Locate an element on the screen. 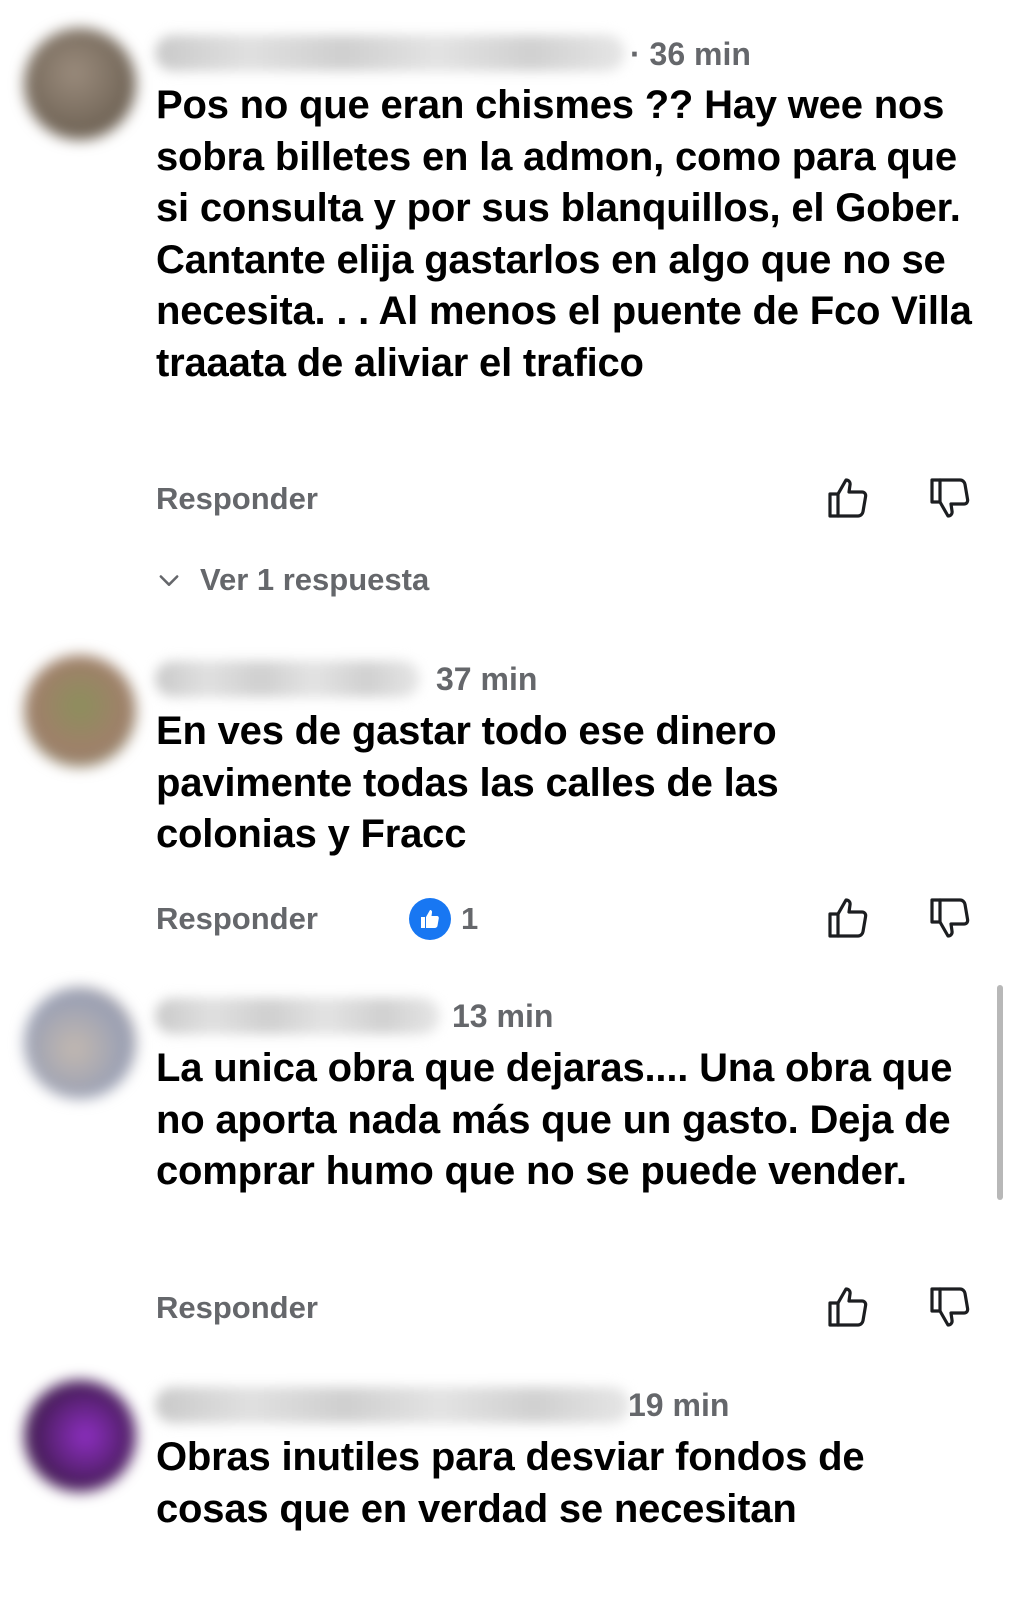  reaction-count: 1 is located at coordinates (470, 918).